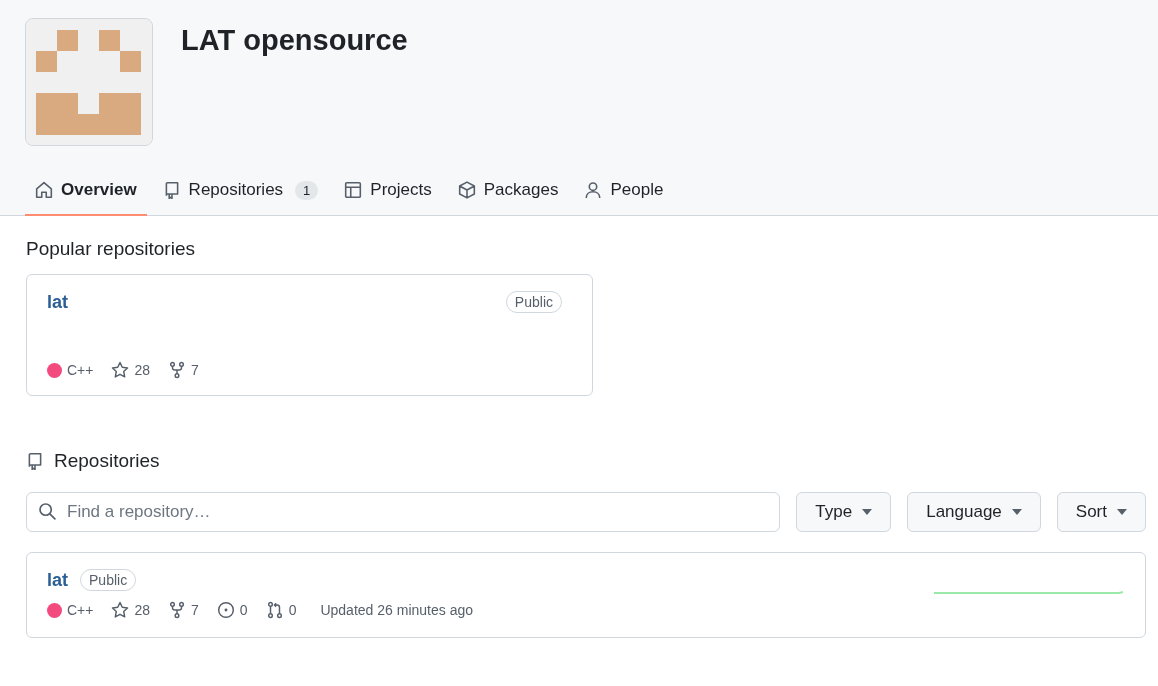  I want to click on section-heading: Repositories, so click(107, 461).